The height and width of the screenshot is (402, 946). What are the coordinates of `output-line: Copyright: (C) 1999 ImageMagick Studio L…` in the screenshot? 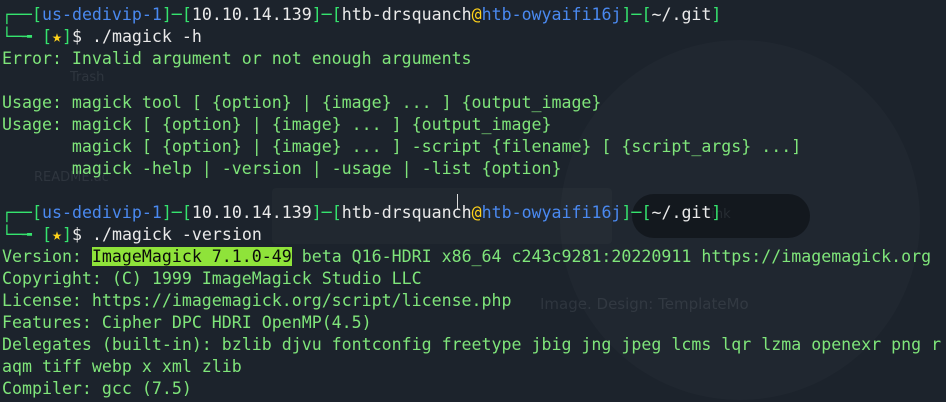 It's located at (212, 278).